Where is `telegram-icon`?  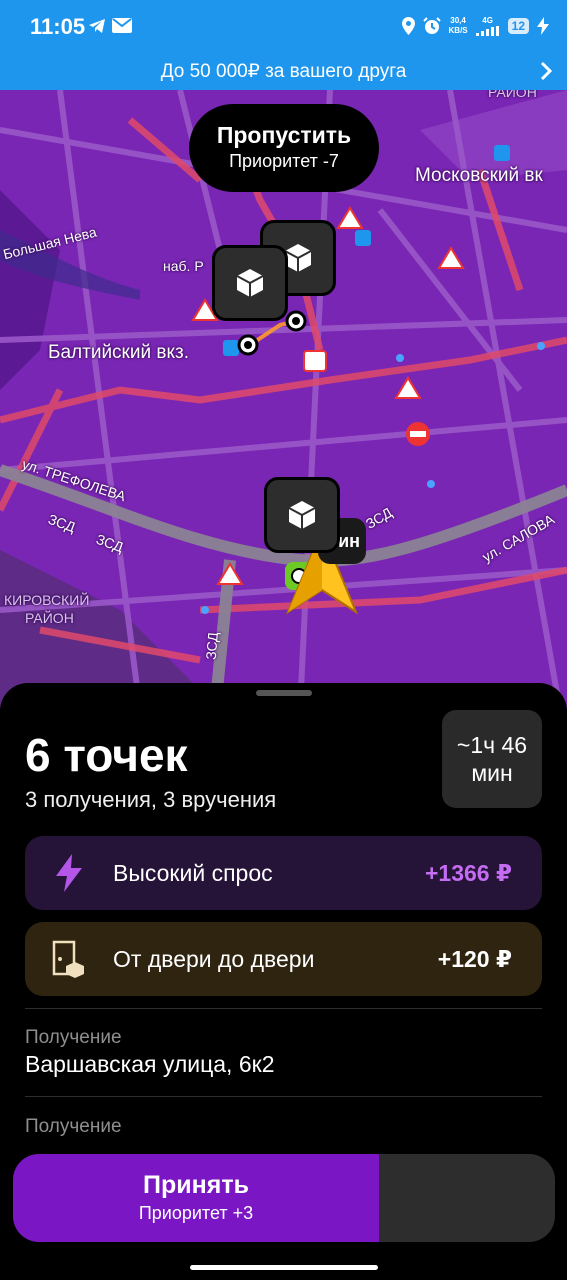 telegram-icon is located at coordinates (97, 26).